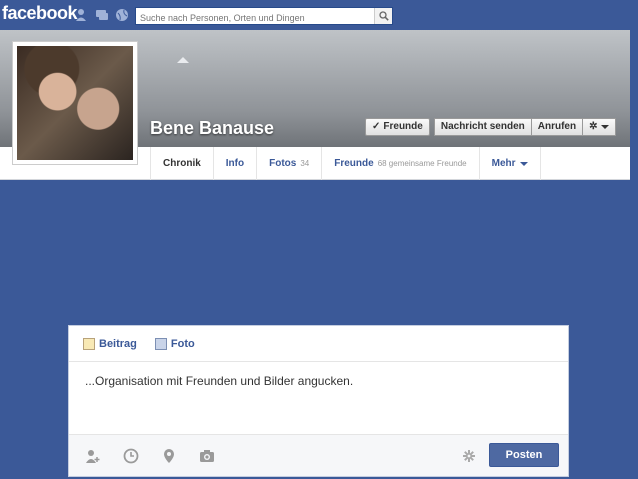  Describe the element at coordinates (503, 163) in the screenshot. I see `tab-label: Mehr` at that location.